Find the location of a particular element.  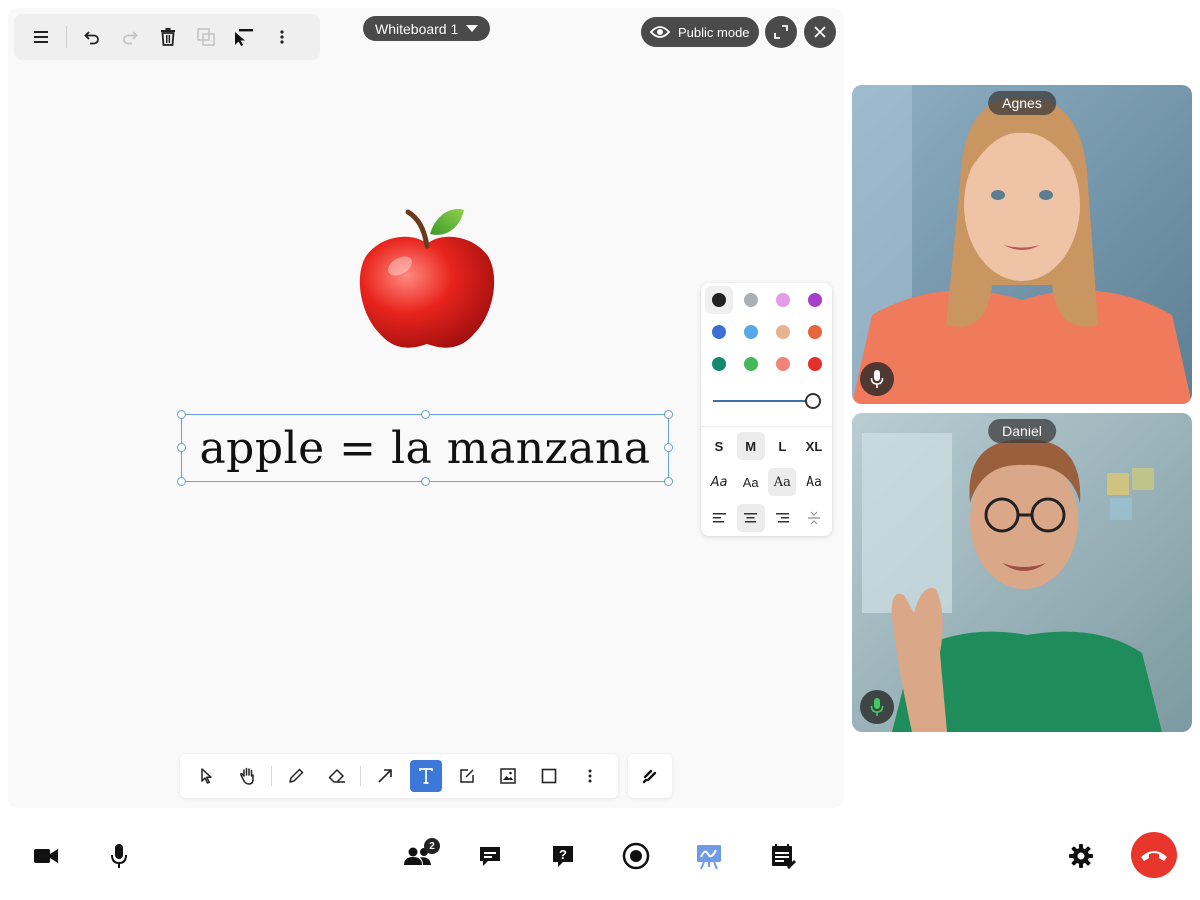

size-m-button: M is located at coordinates (750, 446).